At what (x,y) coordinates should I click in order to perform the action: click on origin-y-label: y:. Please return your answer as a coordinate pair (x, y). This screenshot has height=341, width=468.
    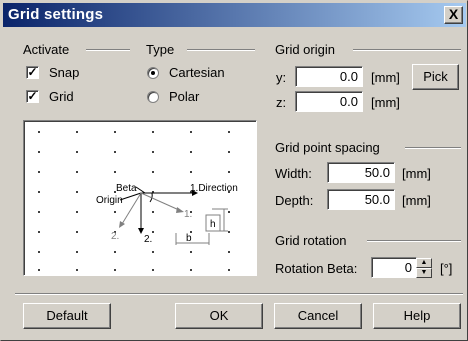
    Looking at the image, I should click on (281, 77).